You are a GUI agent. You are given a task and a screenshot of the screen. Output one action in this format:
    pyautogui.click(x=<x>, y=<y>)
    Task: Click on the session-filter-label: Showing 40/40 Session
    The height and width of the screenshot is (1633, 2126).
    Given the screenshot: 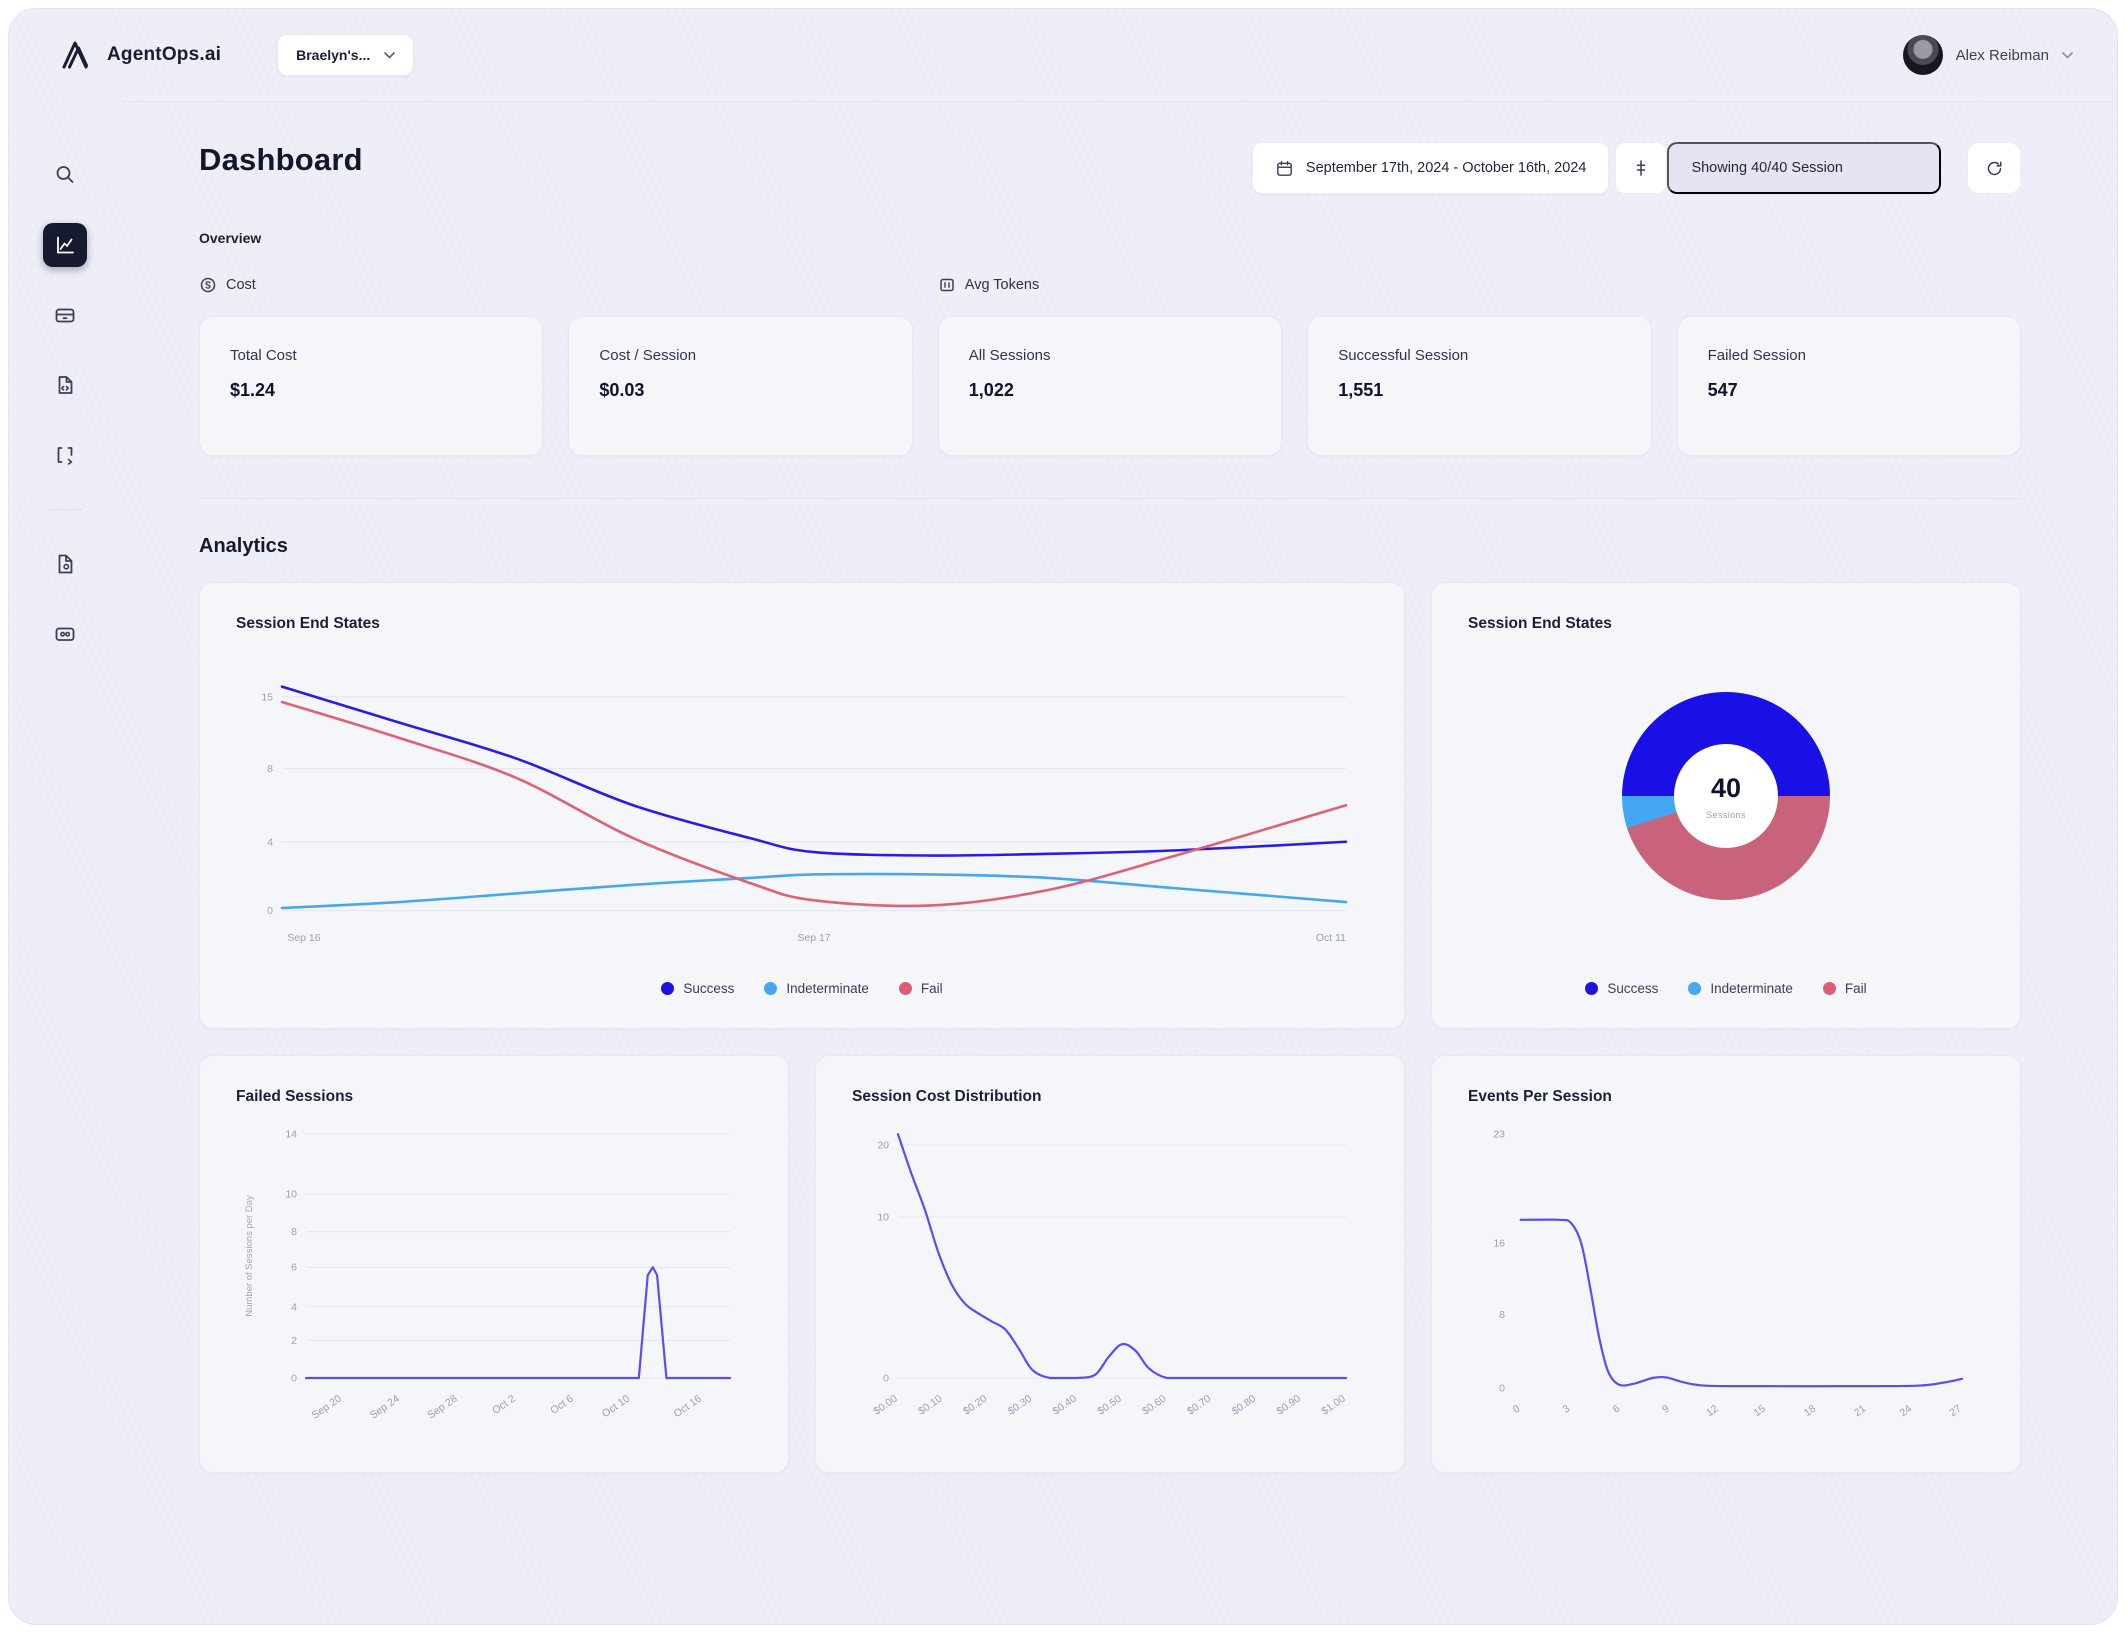 What is the action you would take?
    pyautogui.click(x=1767, y=168)
    